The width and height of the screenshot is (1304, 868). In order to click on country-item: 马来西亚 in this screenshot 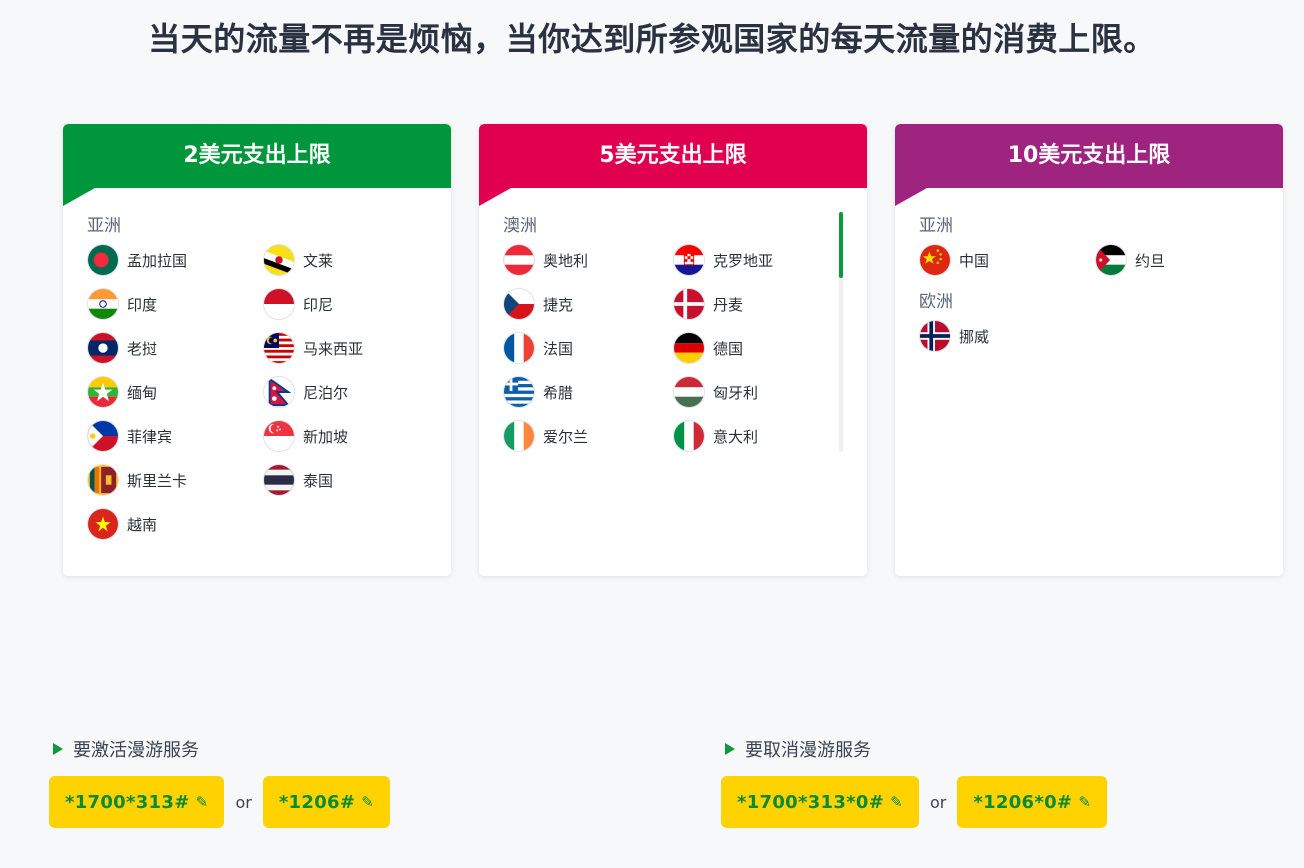, I will do `click(351, 348)`.